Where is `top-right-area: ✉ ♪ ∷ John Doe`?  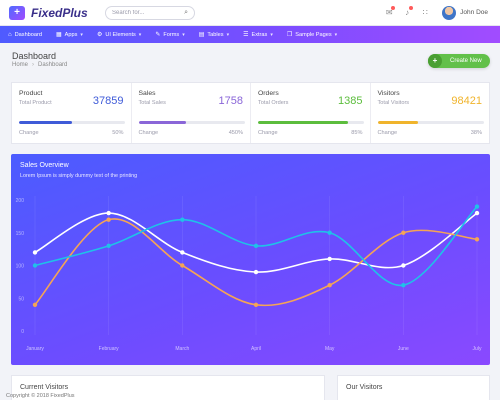 top-right-area: ✉ ♪ ∷ John Doe is located at coordinates (433, 12).